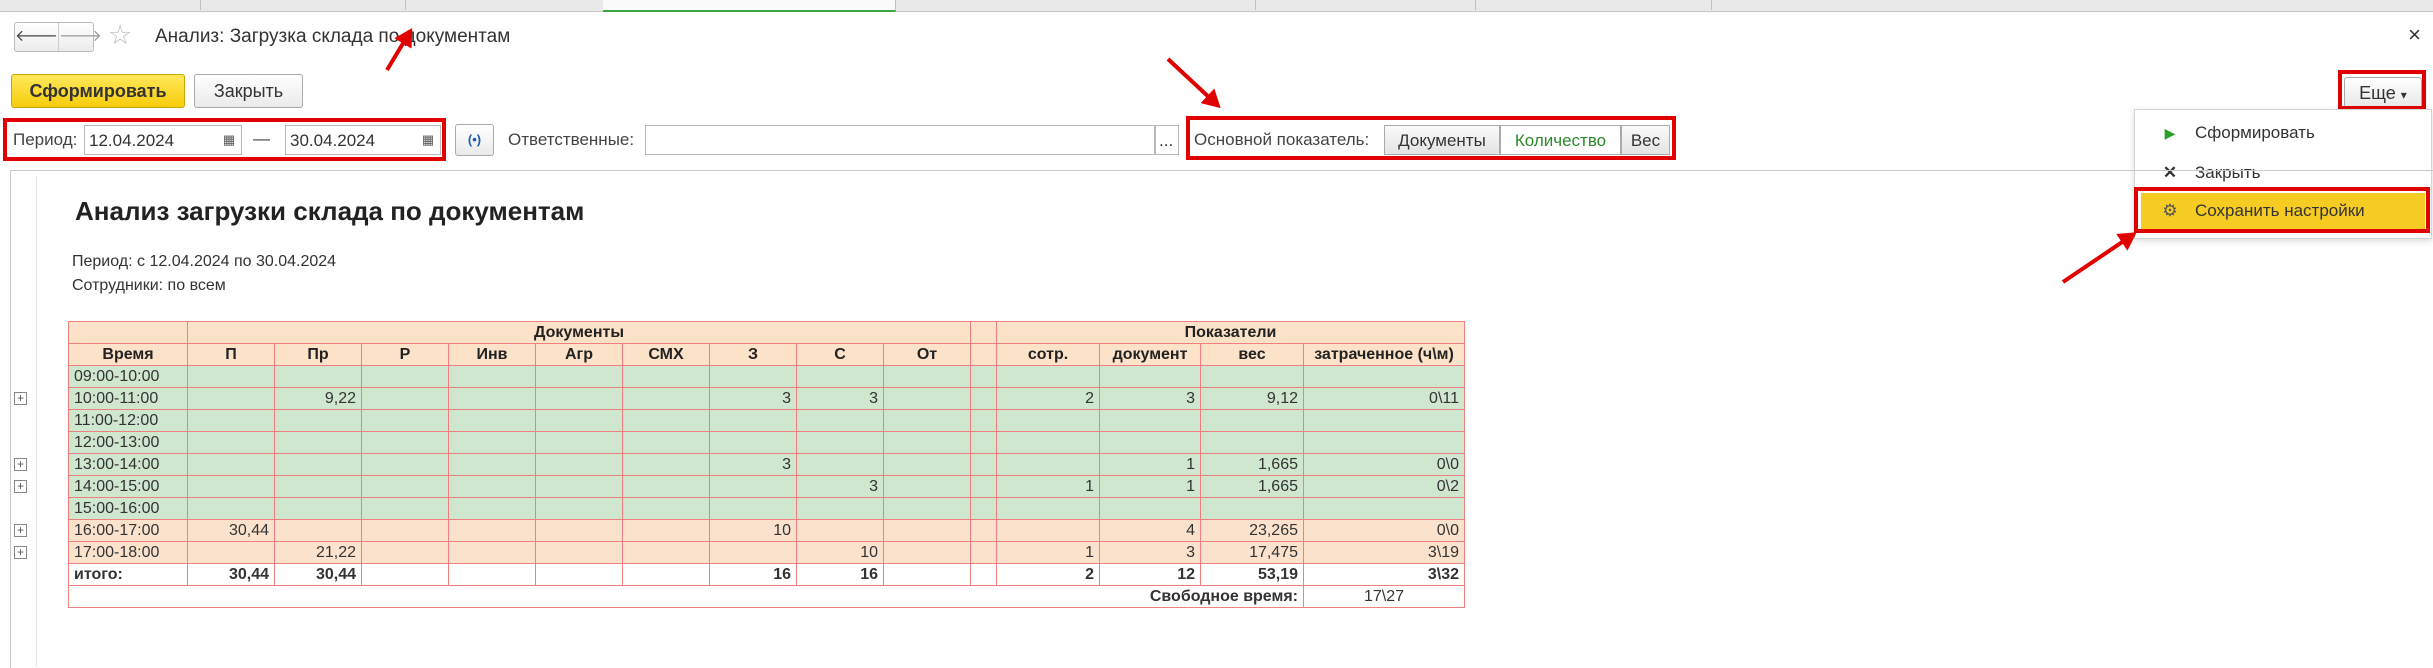 The height and width of the screenshot is (668, 2433). I want to click on table-row: 14:00-15:00 3 1 1 1,665 0\2, so click(766, 486).